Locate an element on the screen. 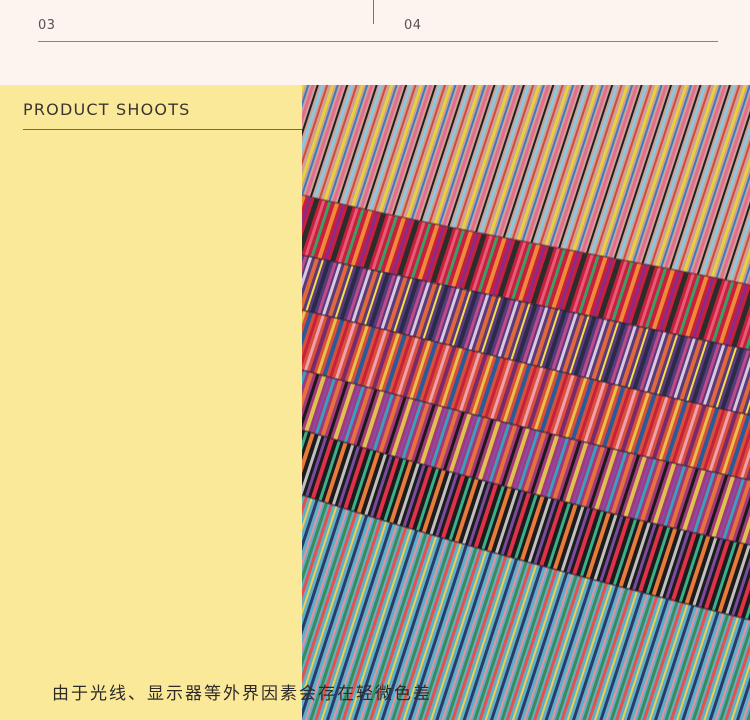 This screenshot has width=750, height=720. header-band is located at coordinates (375, 42).